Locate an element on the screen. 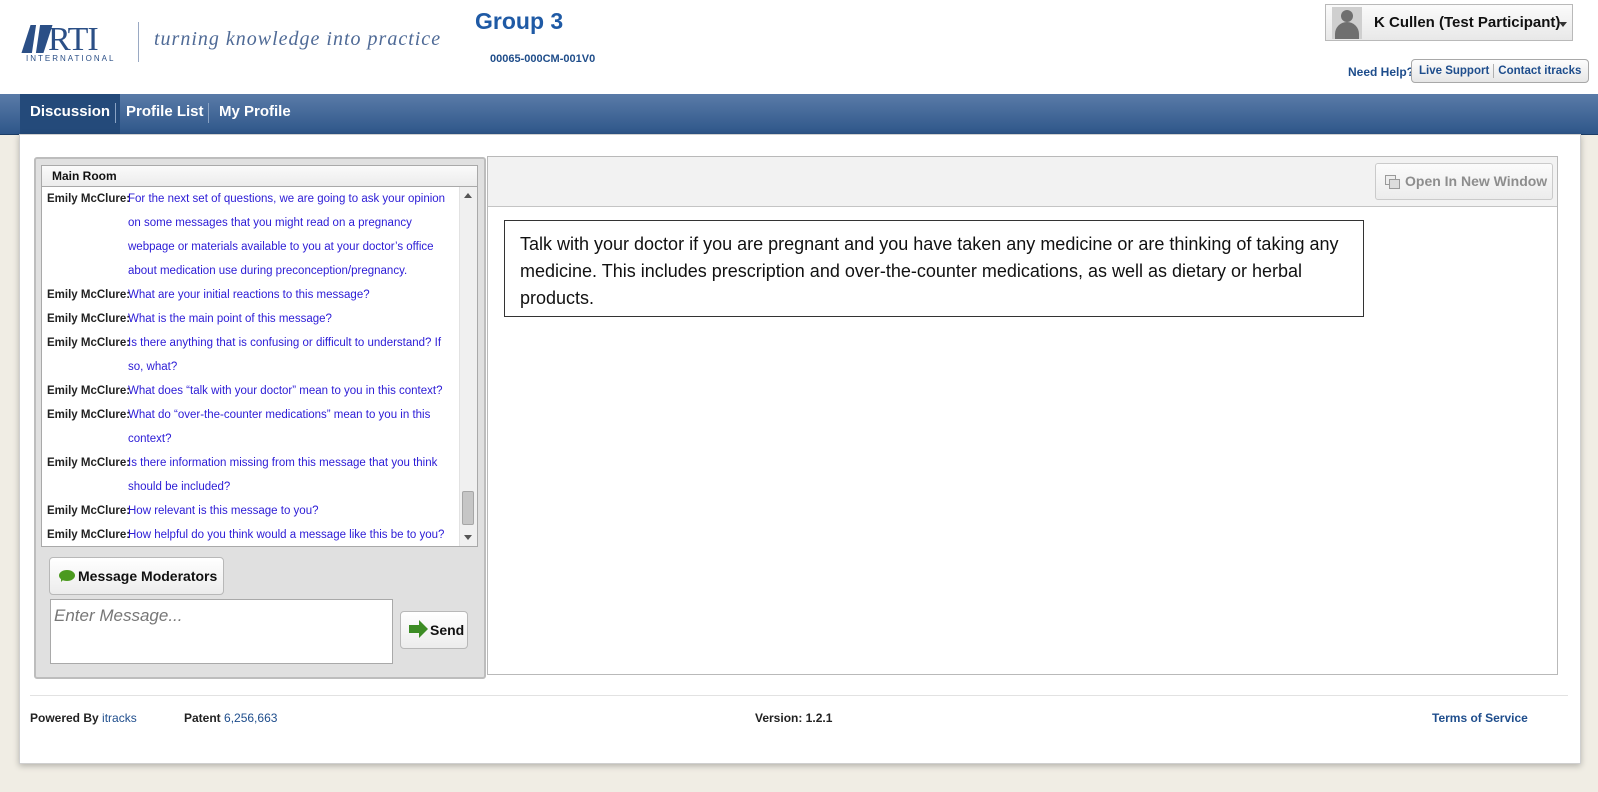 The width and height of the screenshot is (1598, 792). rti-logo-text: RTI is located at coordinates (73, 39).